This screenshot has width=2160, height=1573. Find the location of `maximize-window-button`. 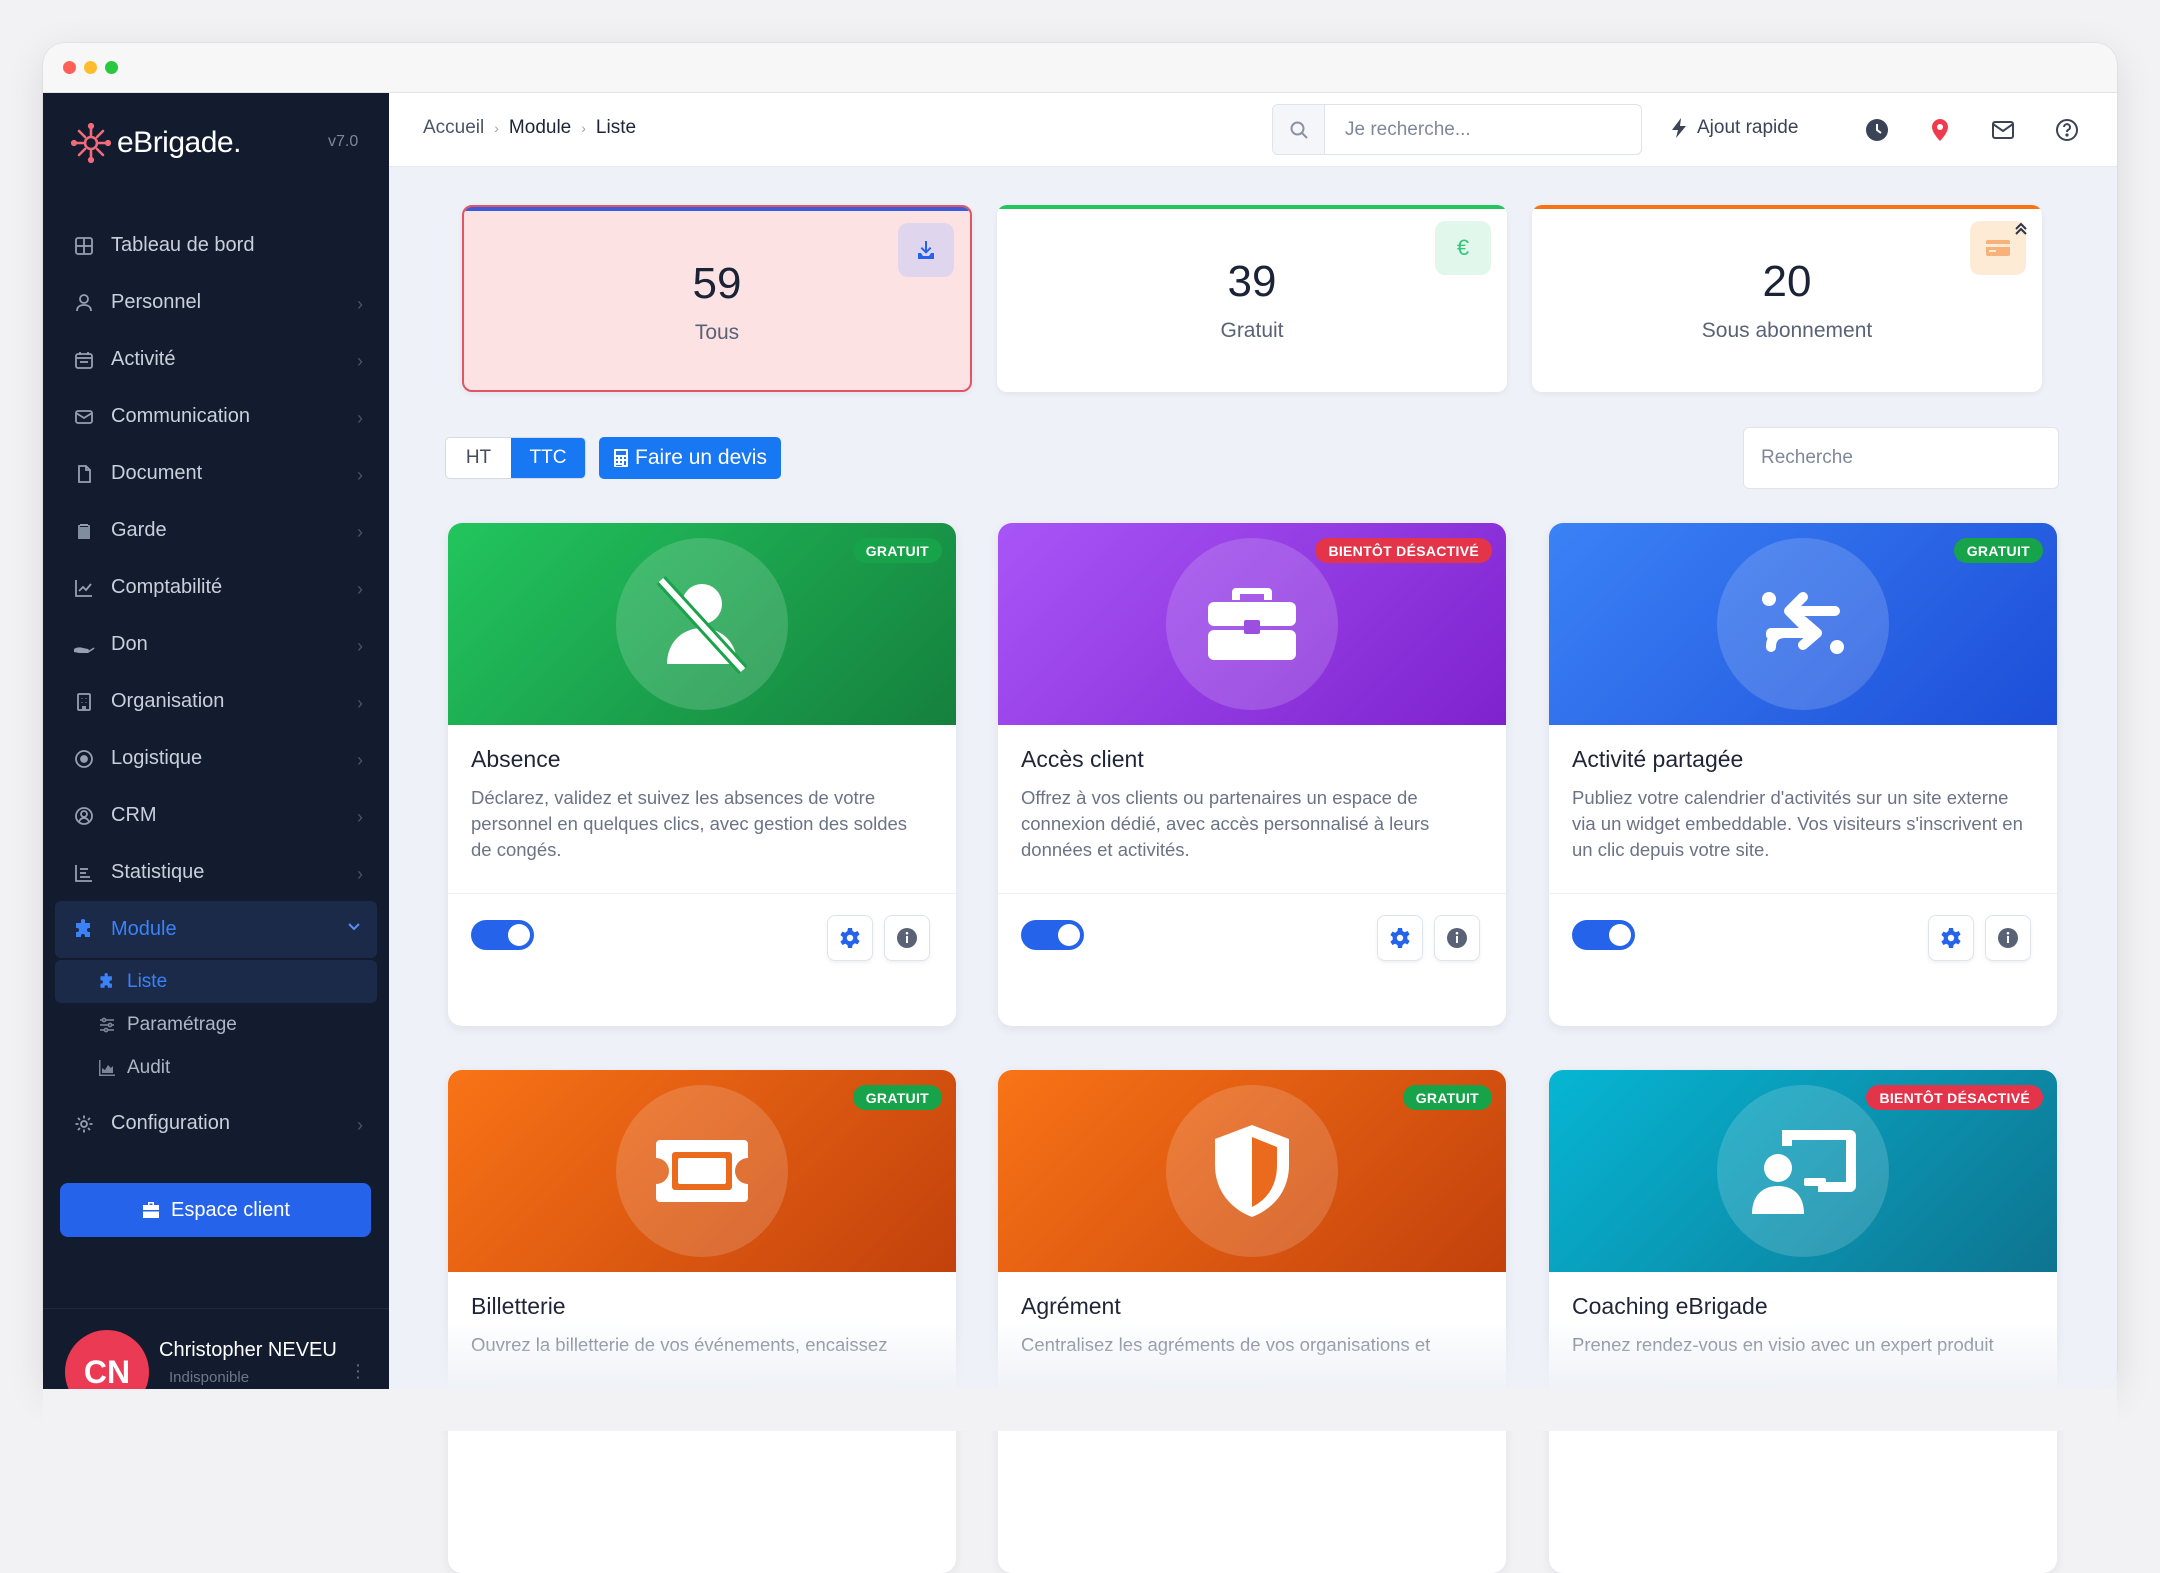

maximize-window-button is located at coordinates (111, 67).